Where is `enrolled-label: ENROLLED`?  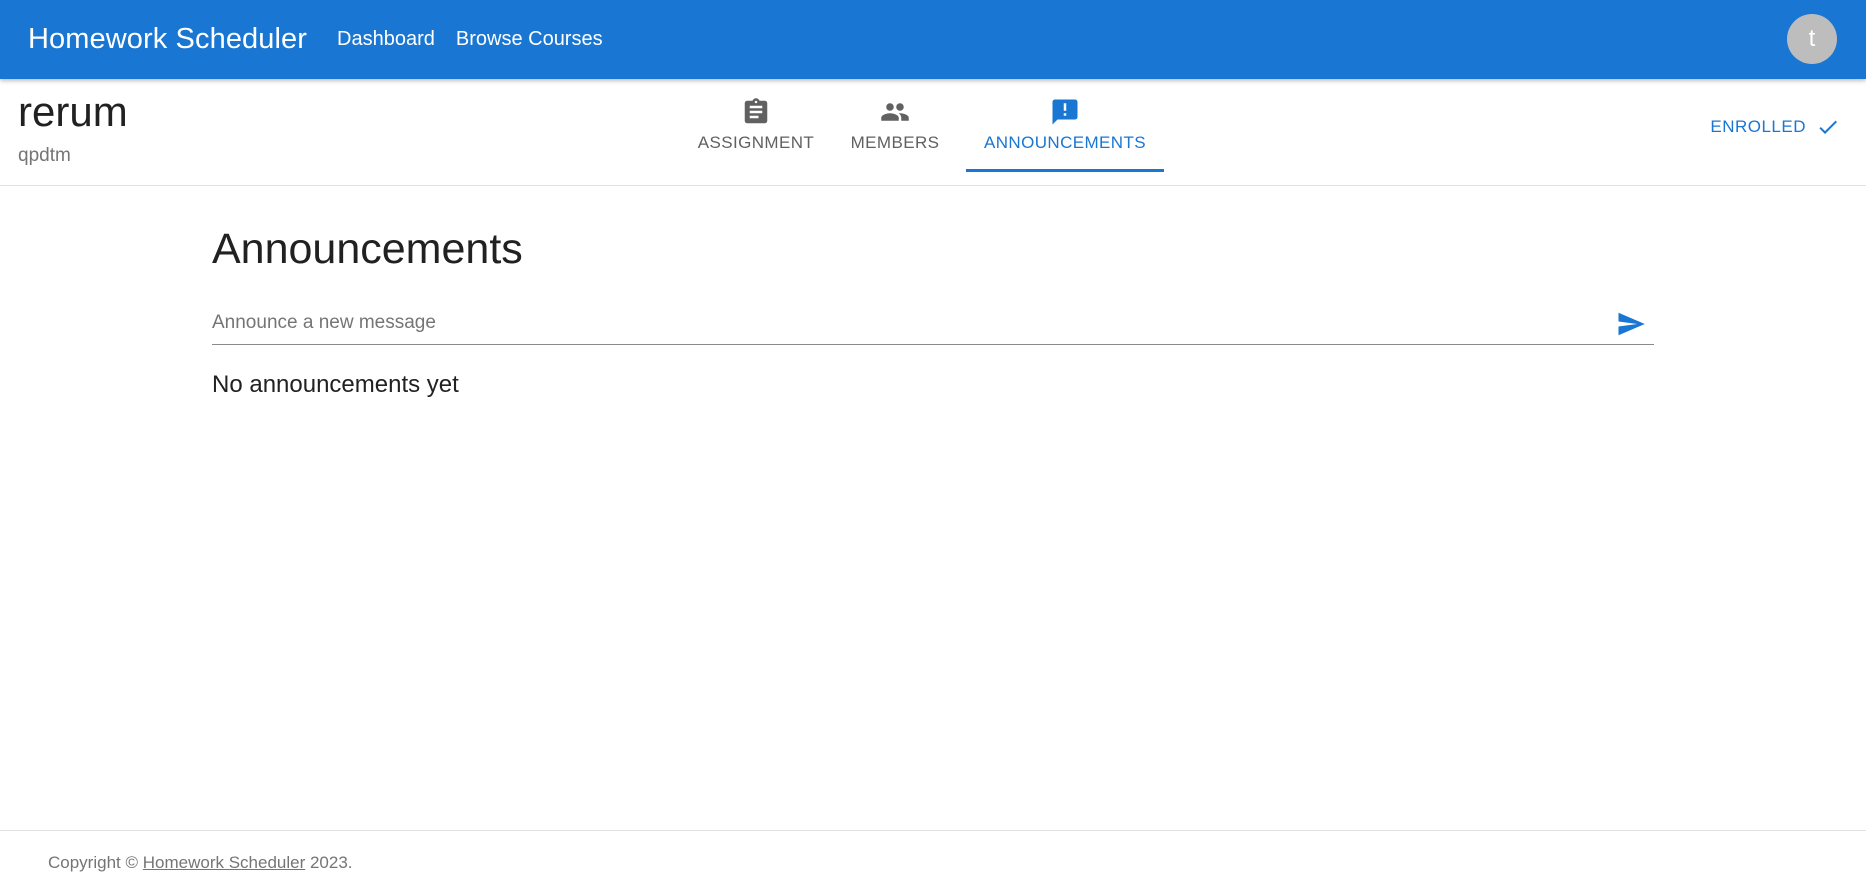
enrolled-label: ENROLLED is located at coordinates (1758, 126).